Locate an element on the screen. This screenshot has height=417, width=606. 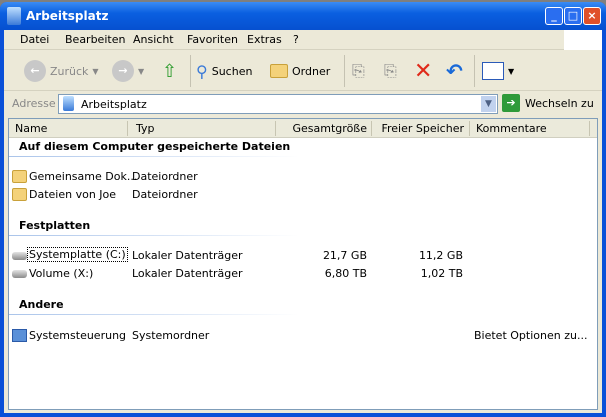
views-button: ▼ is located at coordinates (498, 71).